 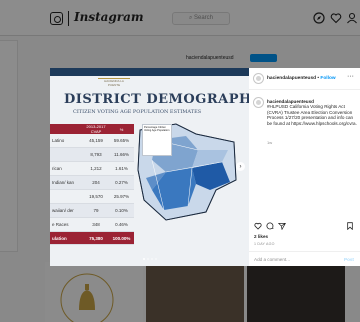 What do you see at coordinates (96, 168) in the screenshot?
I see `table-cell: 1,212` at bounding box center [96, 168].